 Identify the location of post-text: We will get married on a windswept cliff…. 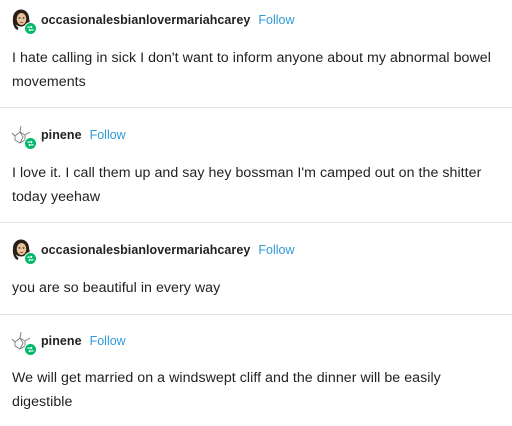
(226, 390).